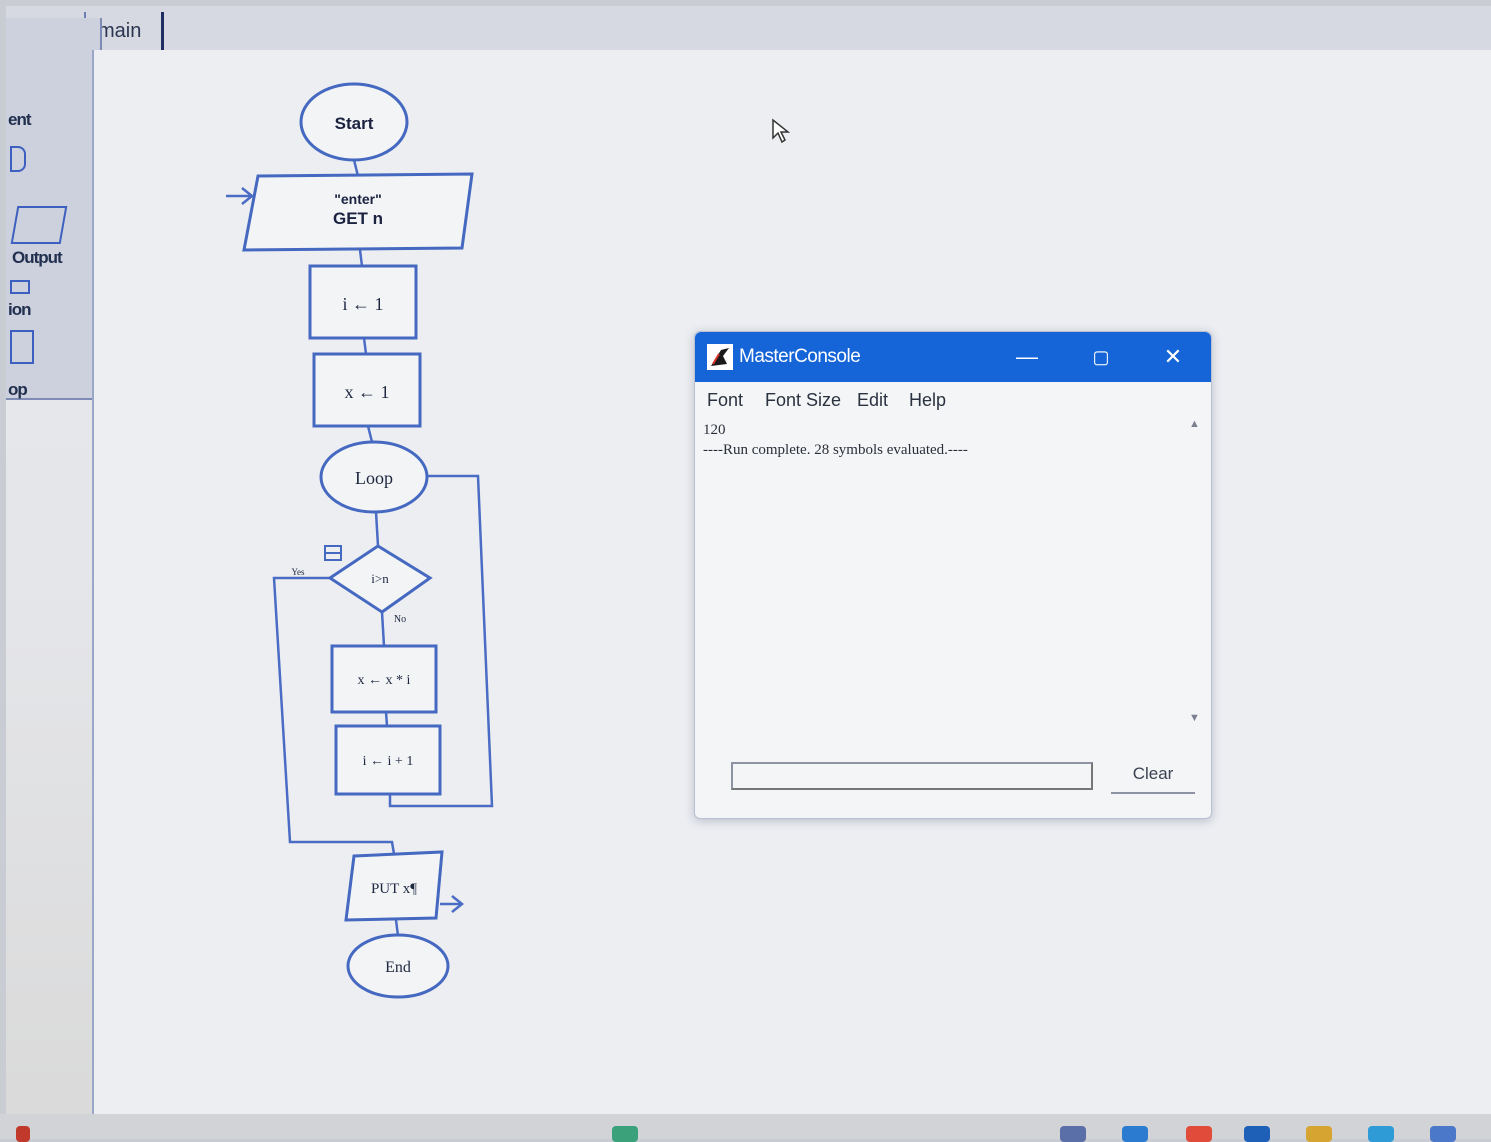 This screenshot has width=1491, height=1142. What do you see at coordinates (358, 218) in the screenshot?
I see `input-variable-text: GET n` at bounding box center [358, 218].